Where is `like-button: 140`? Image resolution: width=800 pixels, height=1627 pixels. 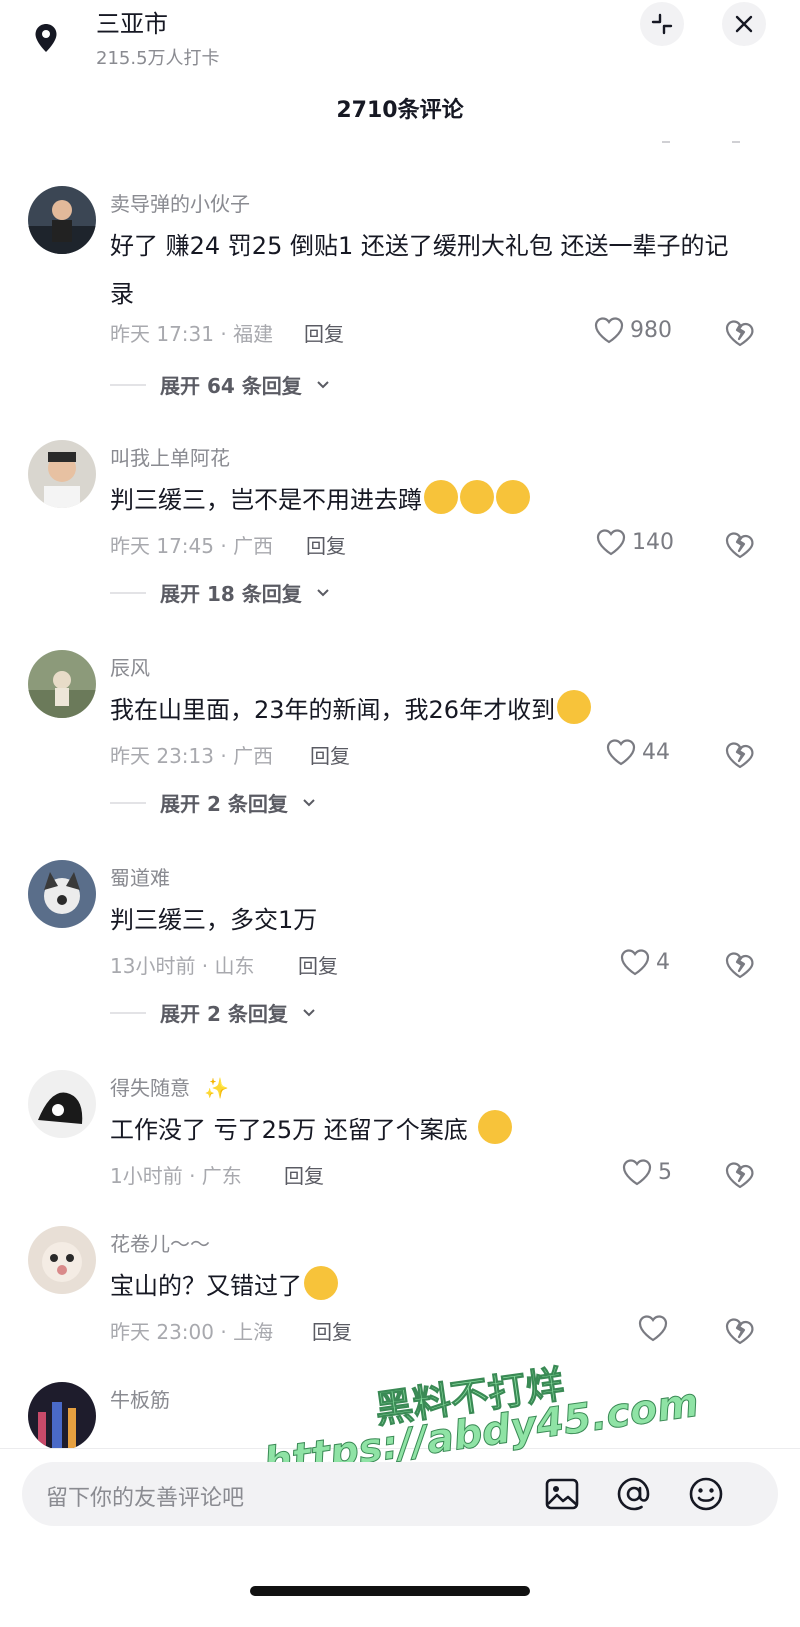
like-button: 140 is located at coordinates (635, 542).